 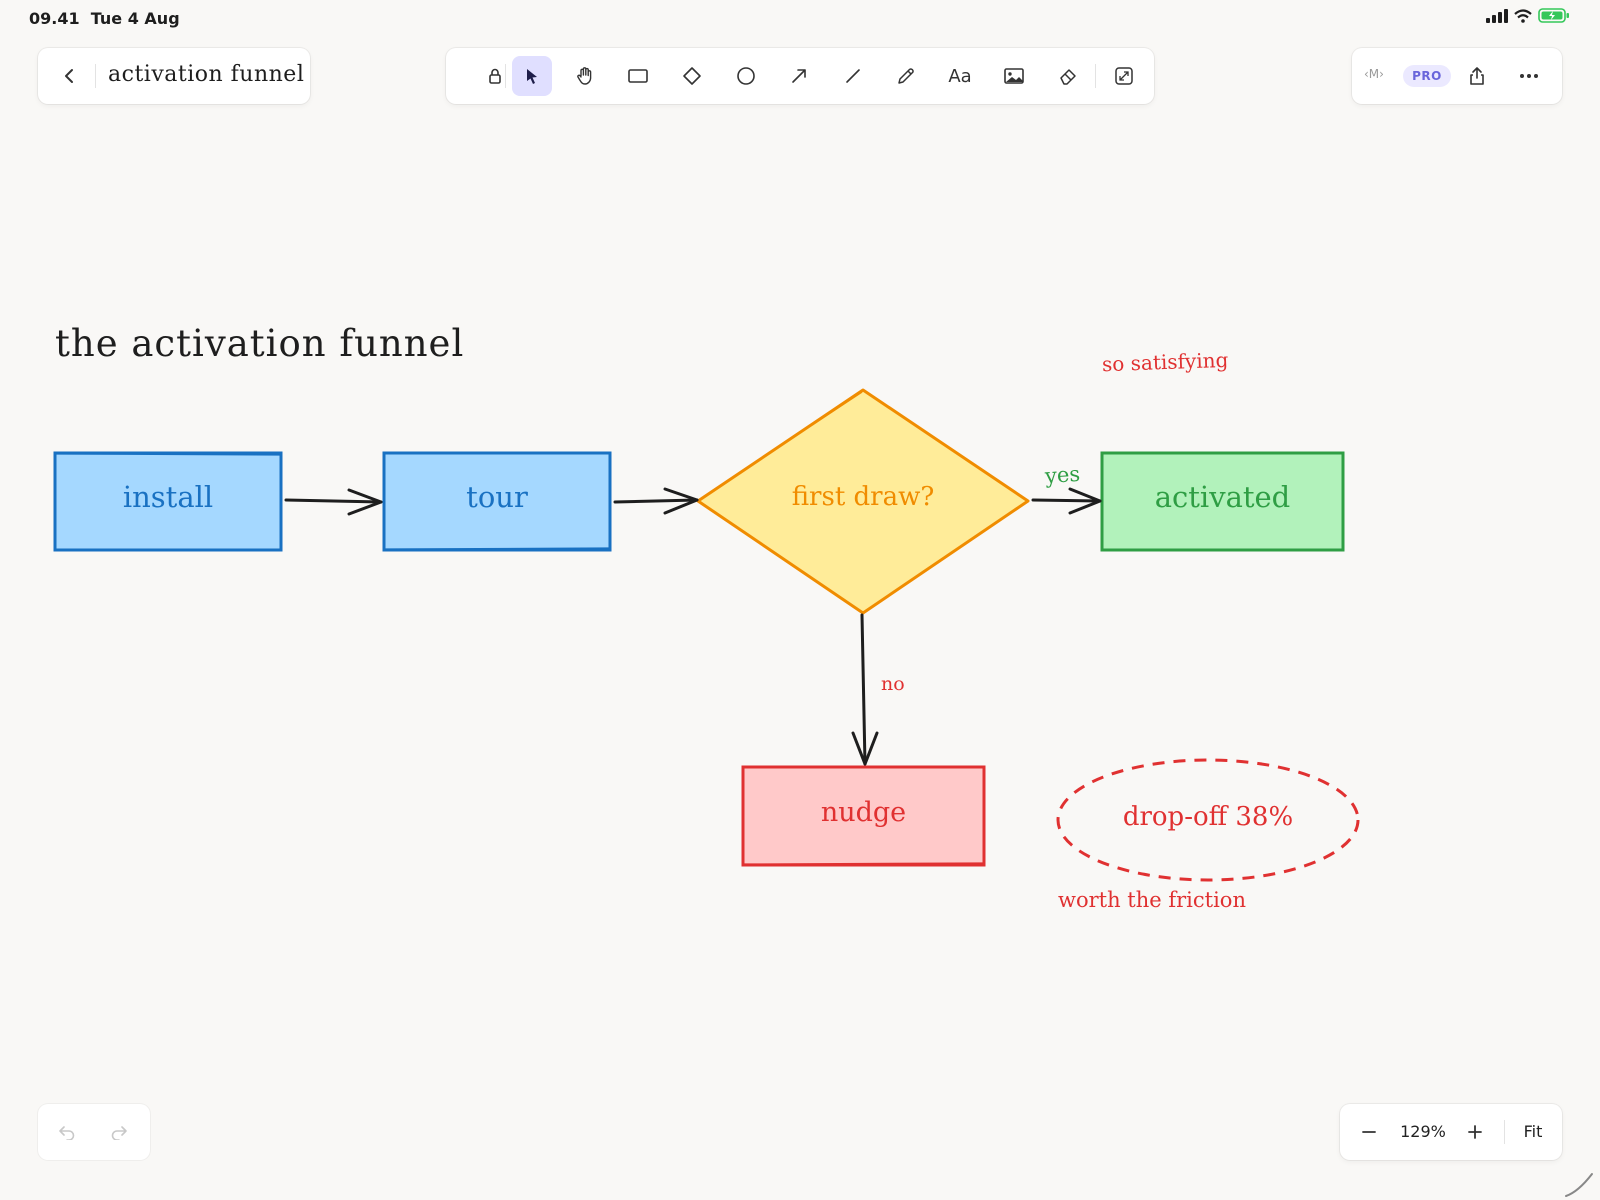 I want to click on tool-eraser, so click(x=1068, y=76).